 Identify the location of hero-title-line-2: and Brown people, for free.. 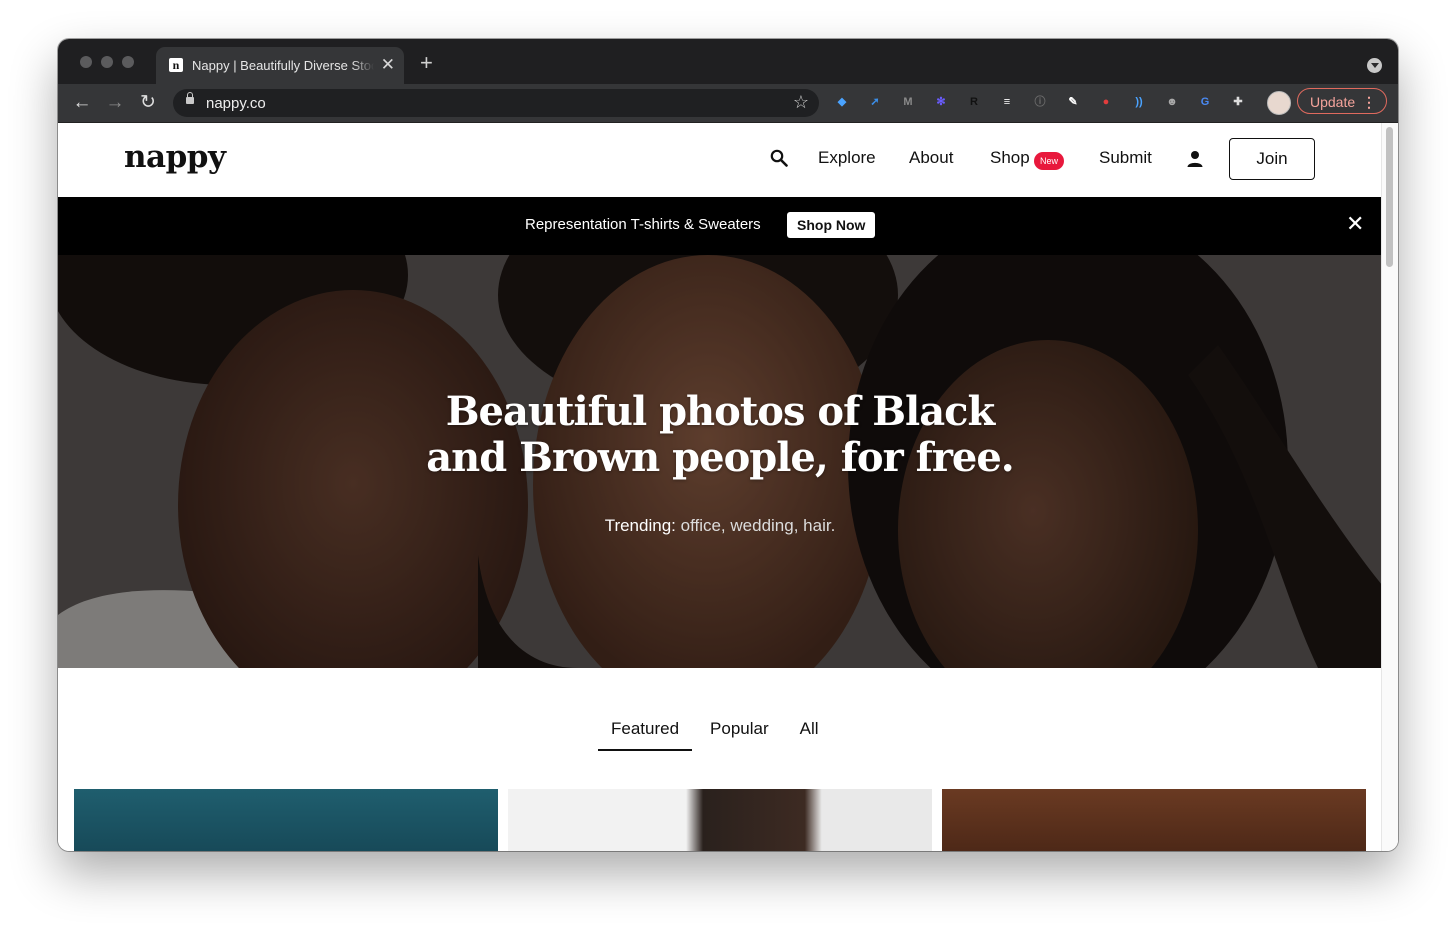
(720, 457).